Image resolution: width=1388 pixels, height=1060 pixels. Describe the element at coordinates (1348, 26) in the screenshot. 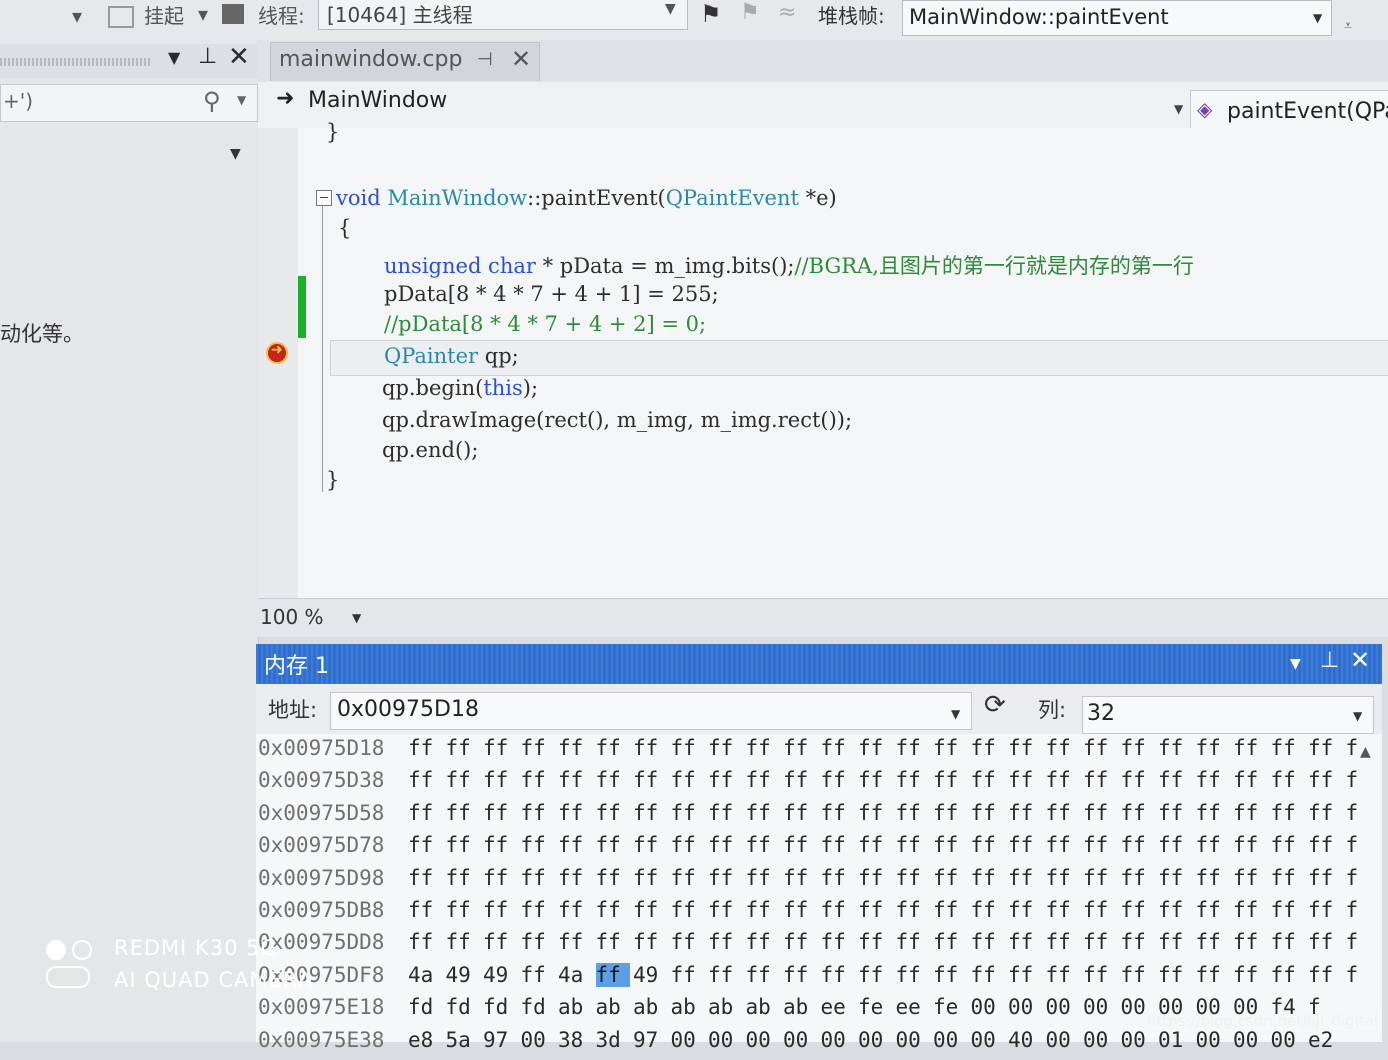

I see `overflow-icon: ⩡` at that location.